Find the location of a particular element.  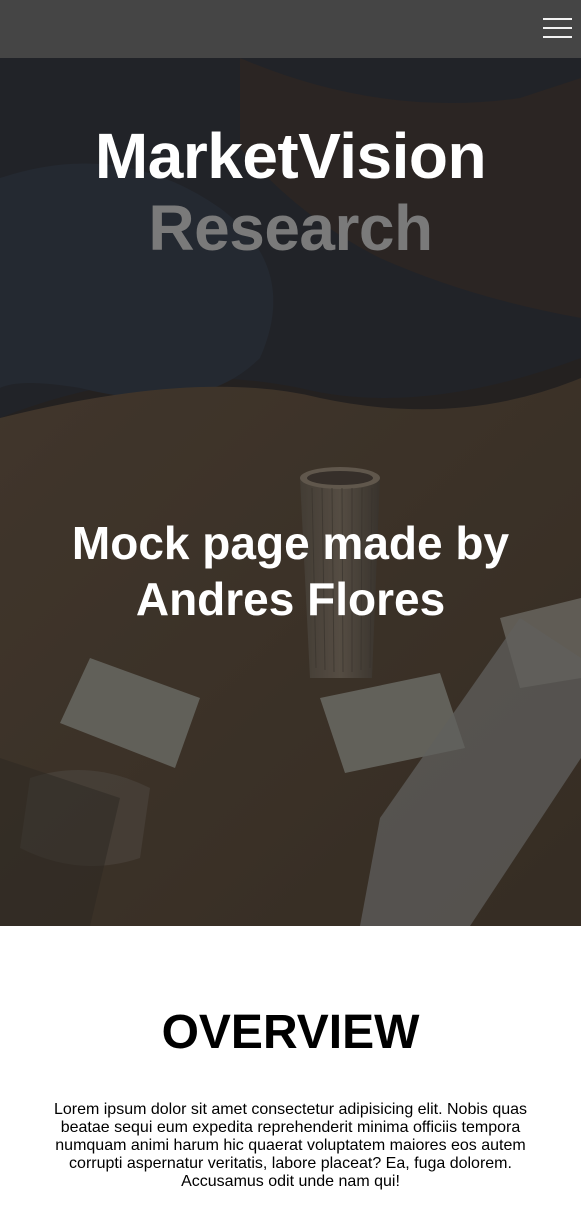

hamburger-menu-icon is located at coordinates (557, 28).